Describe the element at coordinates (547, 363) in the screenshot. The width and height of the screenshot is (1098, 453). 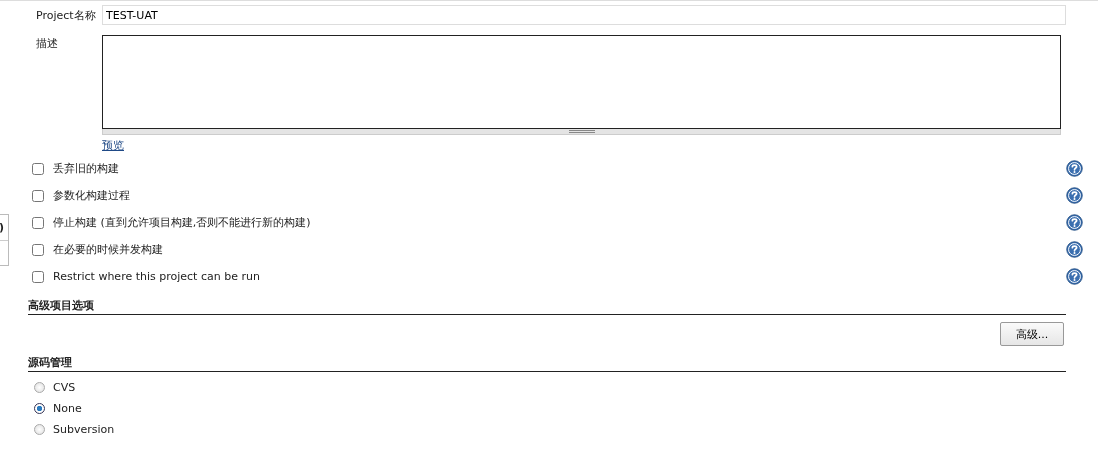
I see `section-header: 源码管理` at that location.